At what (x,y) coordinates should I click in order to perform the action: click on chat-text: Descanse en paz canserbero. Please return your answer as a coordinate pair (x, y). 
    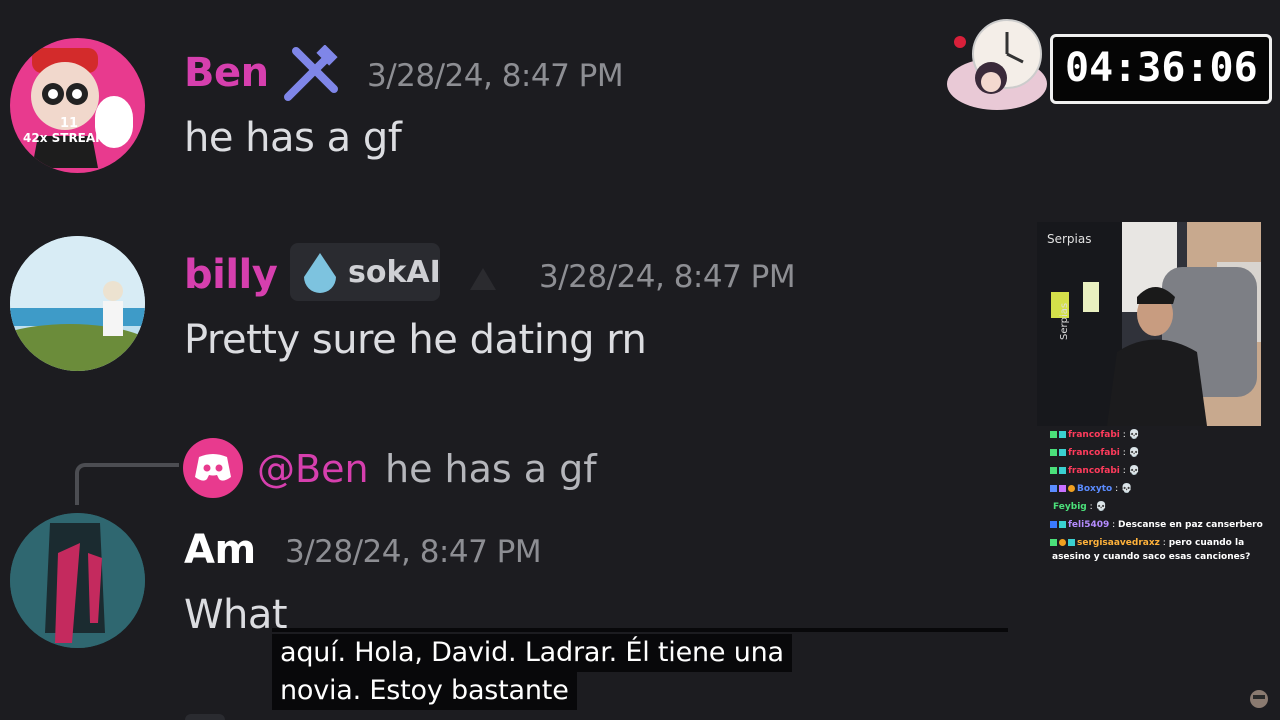
    Looking at the image, I should click on (1190, 525).